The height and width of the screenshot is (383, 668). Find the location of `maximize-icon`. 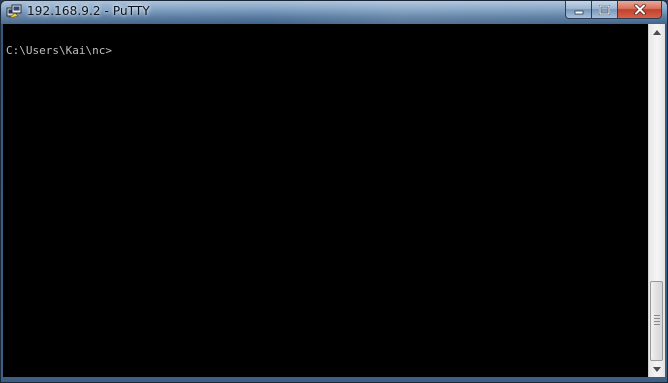

maximize-icon is located at coordinates (604, 9).